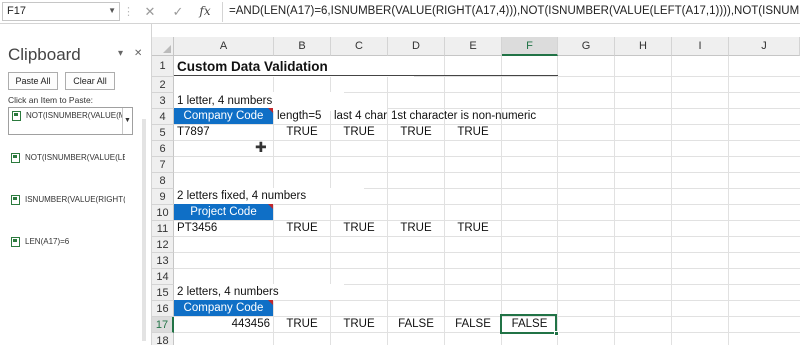 This screenshot has height=345, width=800. Describe the element at coordinates (163, 309) in the screenshot. I see `row-header: 16` at that location.